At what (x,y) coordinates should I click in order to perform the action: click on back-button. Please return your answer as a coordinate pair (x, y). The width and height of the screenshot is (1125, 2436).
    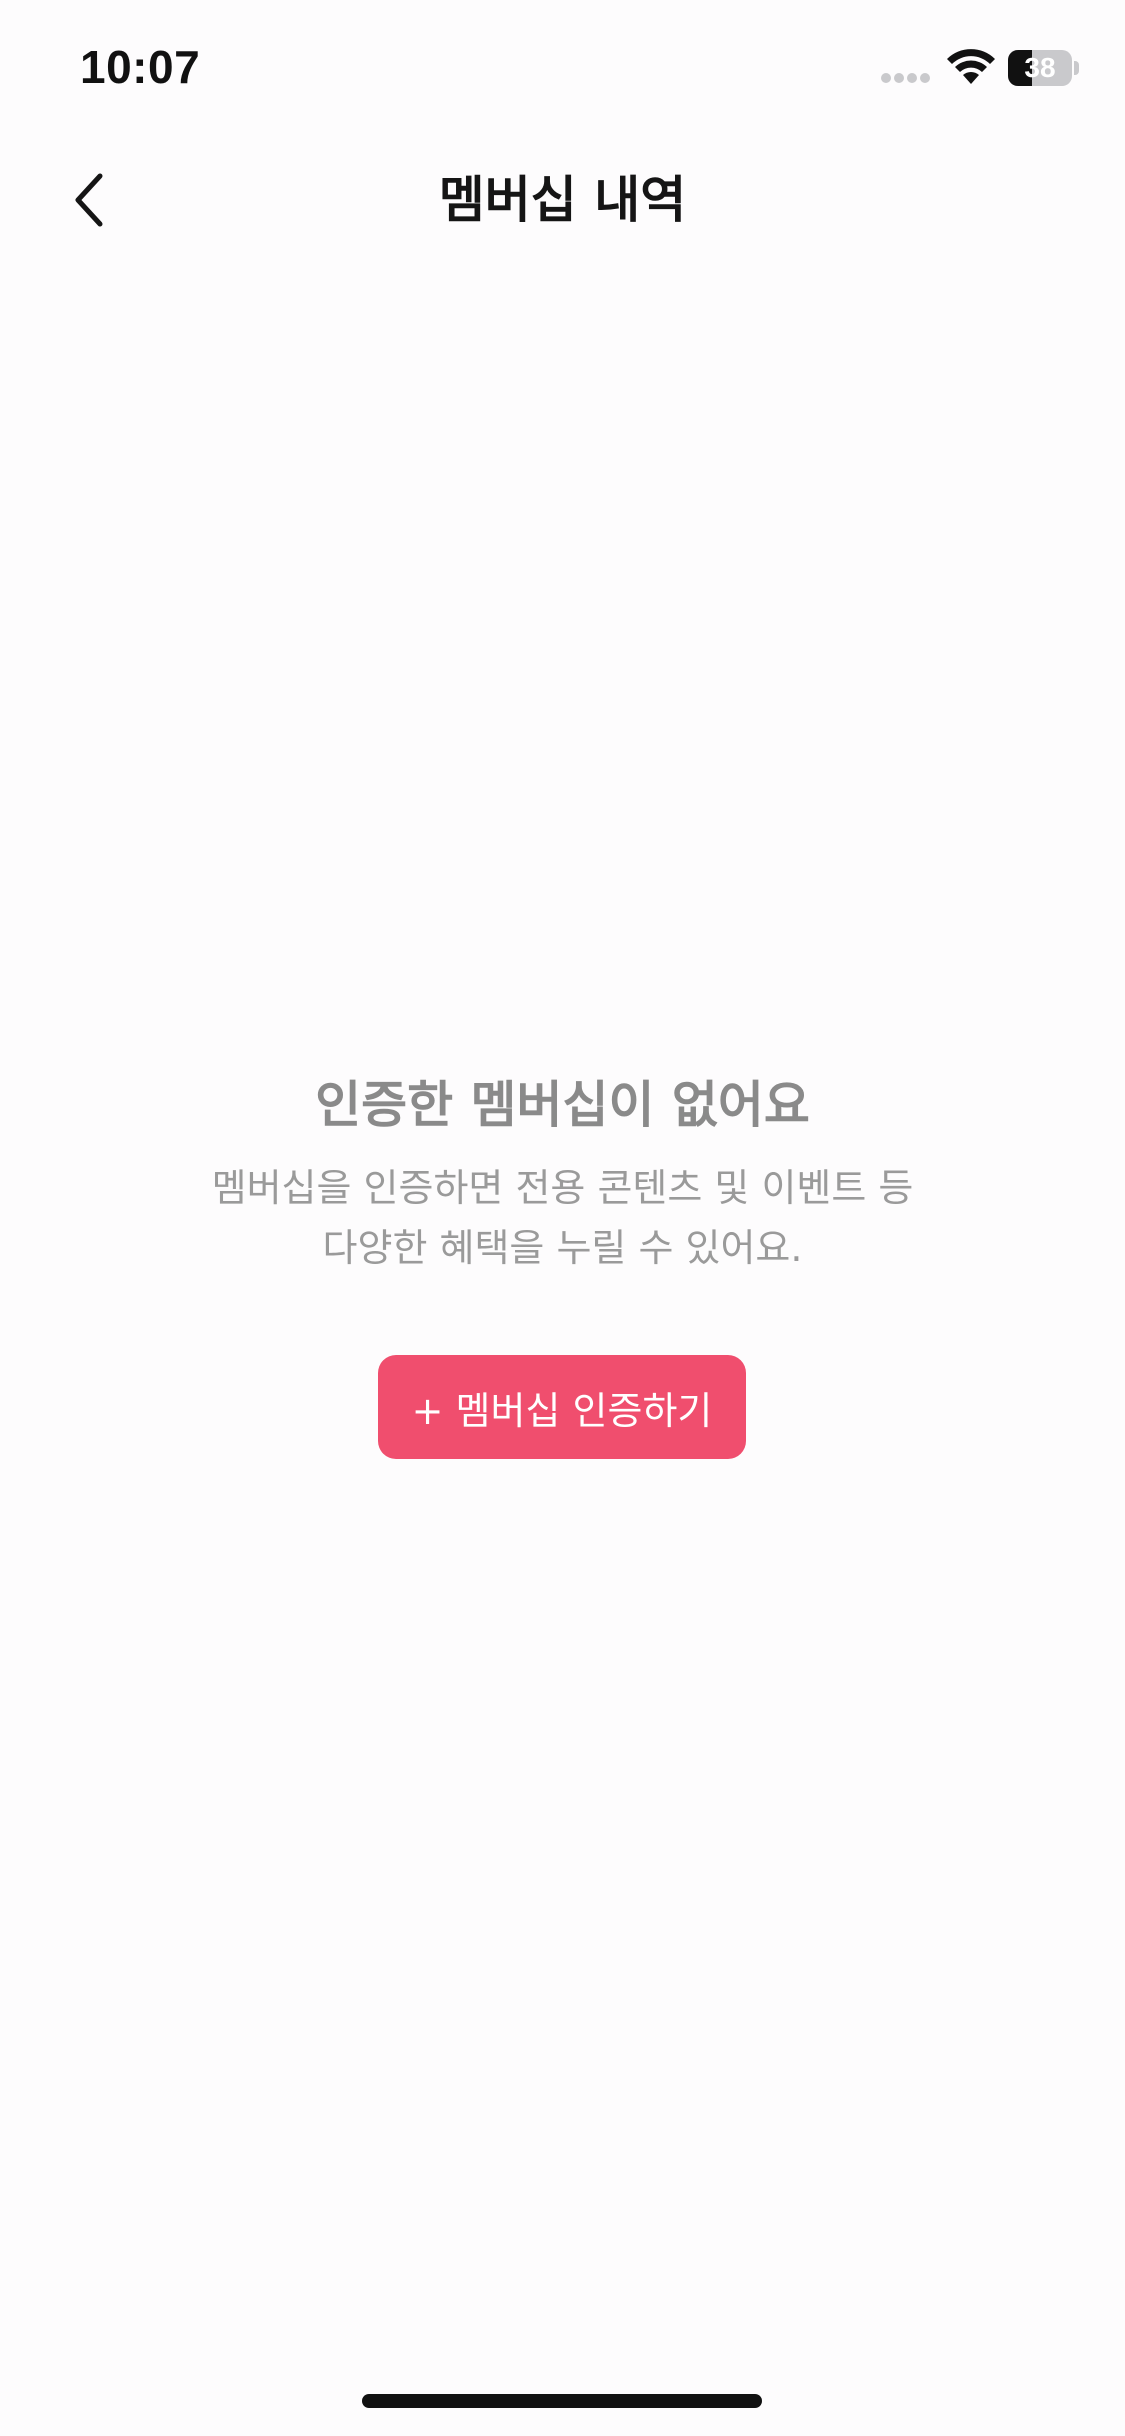
    Looking at the image, I should click on (90, 200).